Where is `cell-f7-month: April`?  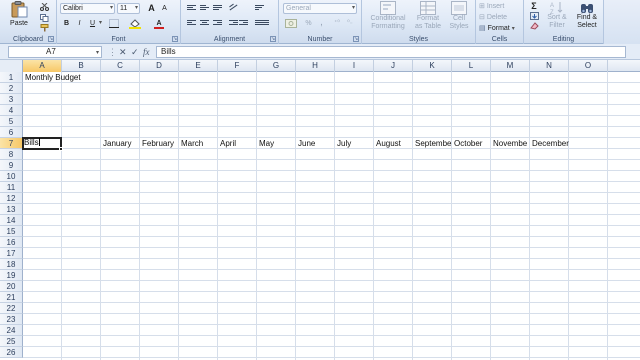
cell-f7-month: April is located at coordinates (237, 143).